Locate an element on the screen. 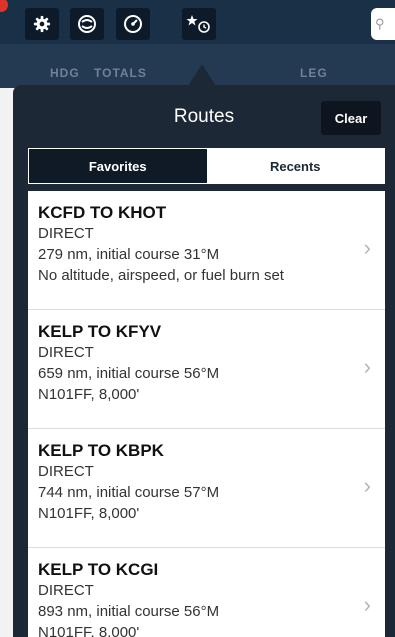 The width and height of the screenshot is (395, 637). route-summary: 659 nm, initial course 56°M is located at coordinates (129, 373).